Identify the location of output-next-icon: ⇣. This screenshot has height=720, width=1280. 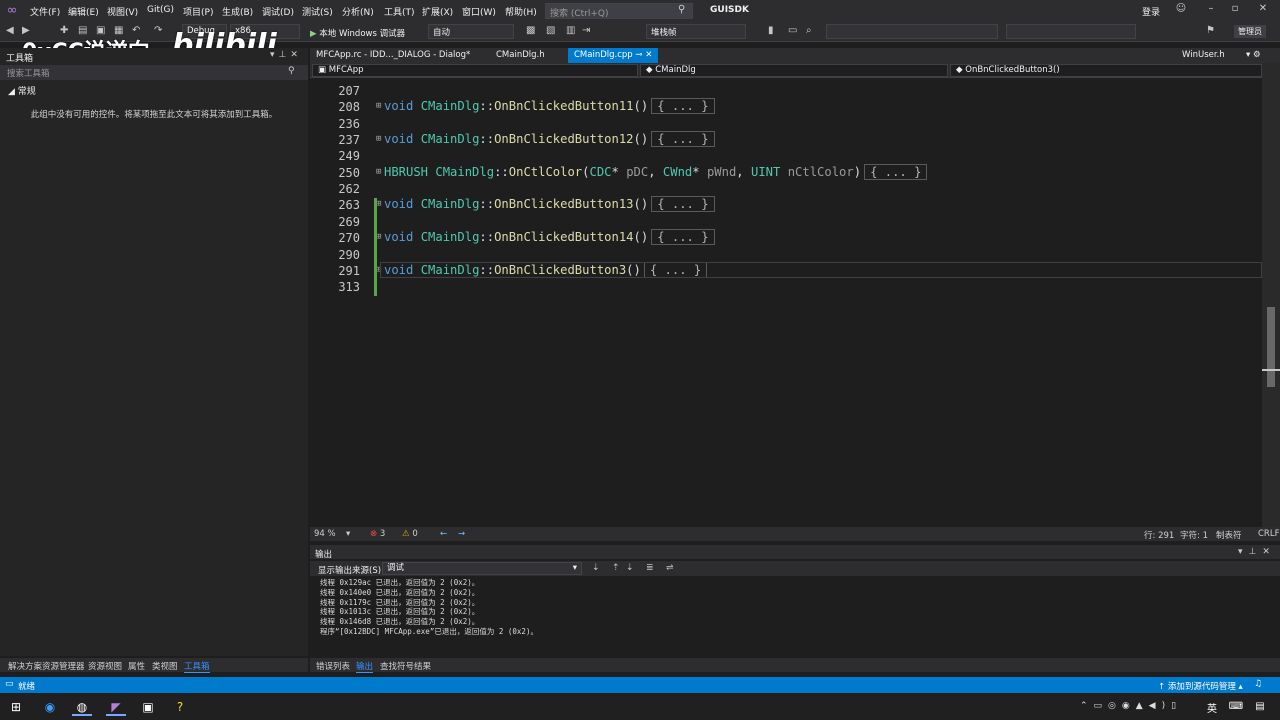
(630, 568).